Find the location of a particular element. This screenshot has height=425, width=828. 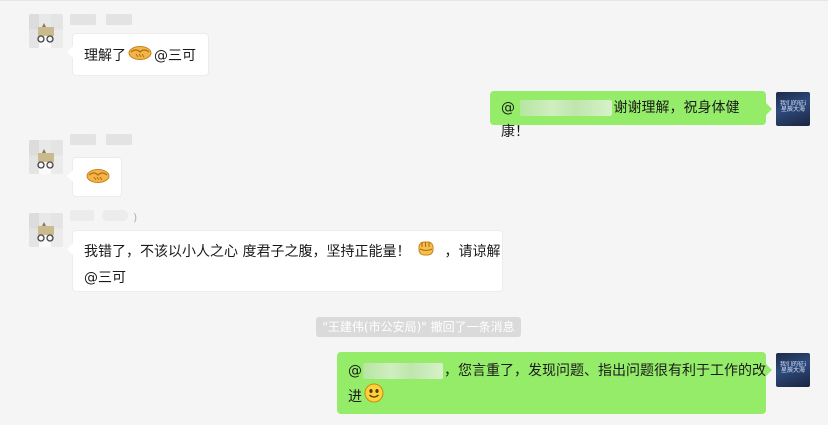

message-bubble is located at coordinates (94, 177).